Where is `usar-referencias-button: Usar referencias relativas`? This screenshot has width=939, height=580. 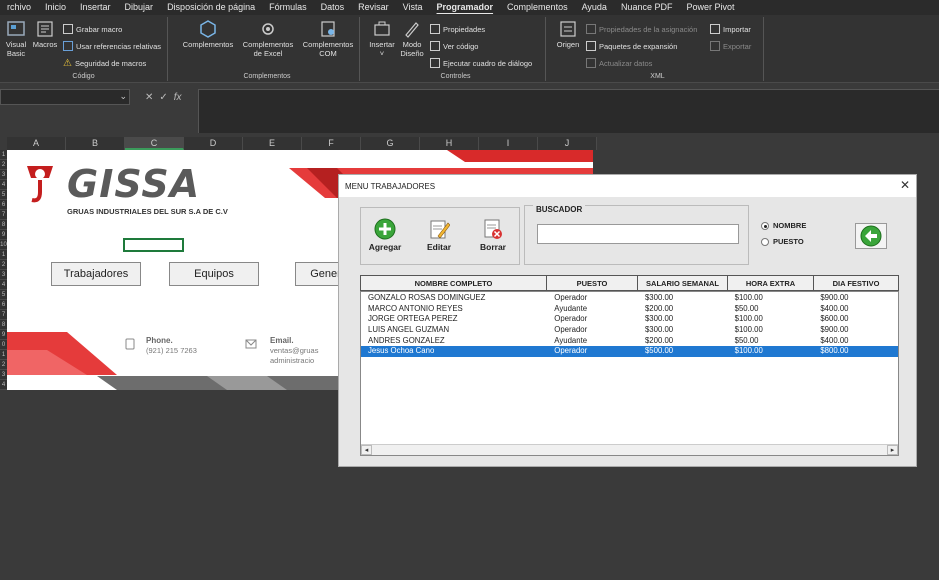 usar-referencias-button: Usar referencias relativas is located at coordinates (112, 46).